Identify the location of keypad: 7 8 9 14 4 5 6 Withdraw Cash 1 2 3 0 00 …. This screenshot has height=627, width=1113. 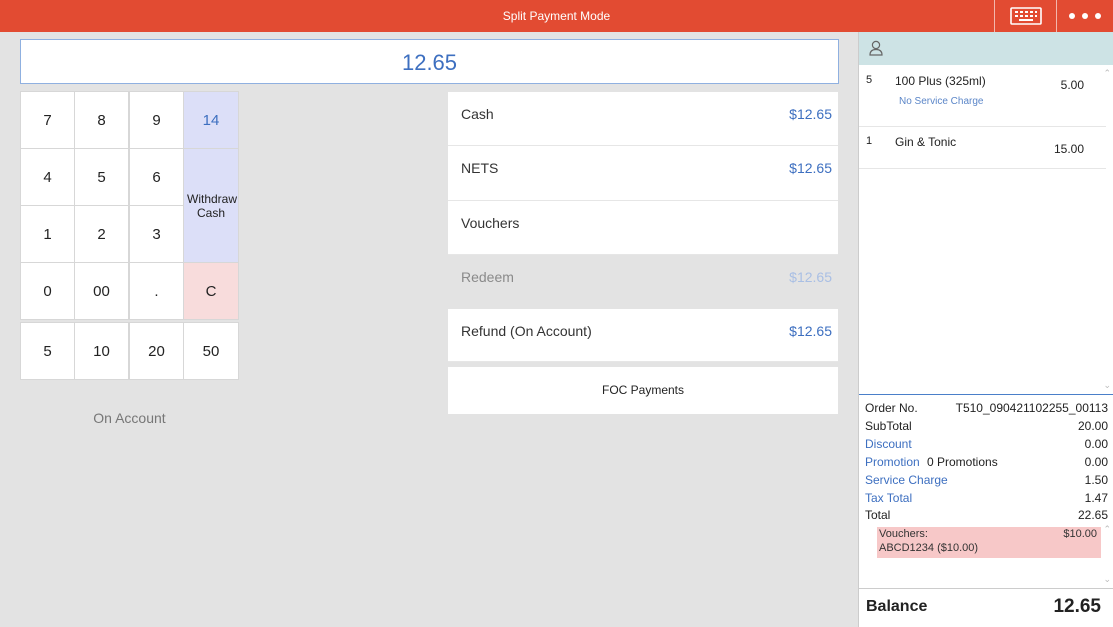
(129, 235).